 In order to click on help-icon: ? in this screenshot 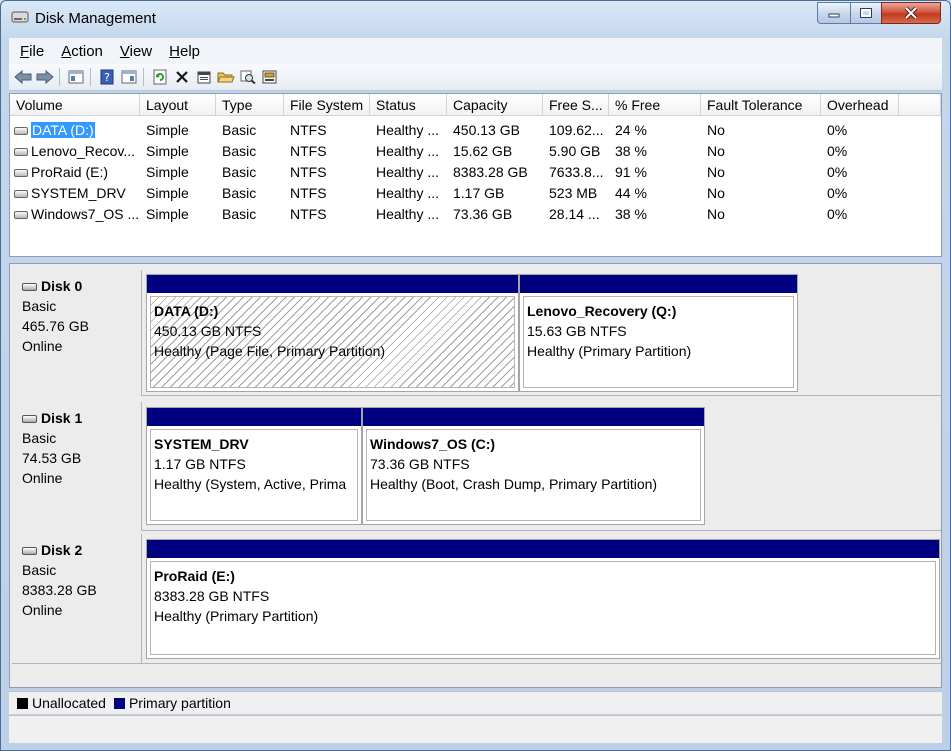, I will do `click(107, 77)`.